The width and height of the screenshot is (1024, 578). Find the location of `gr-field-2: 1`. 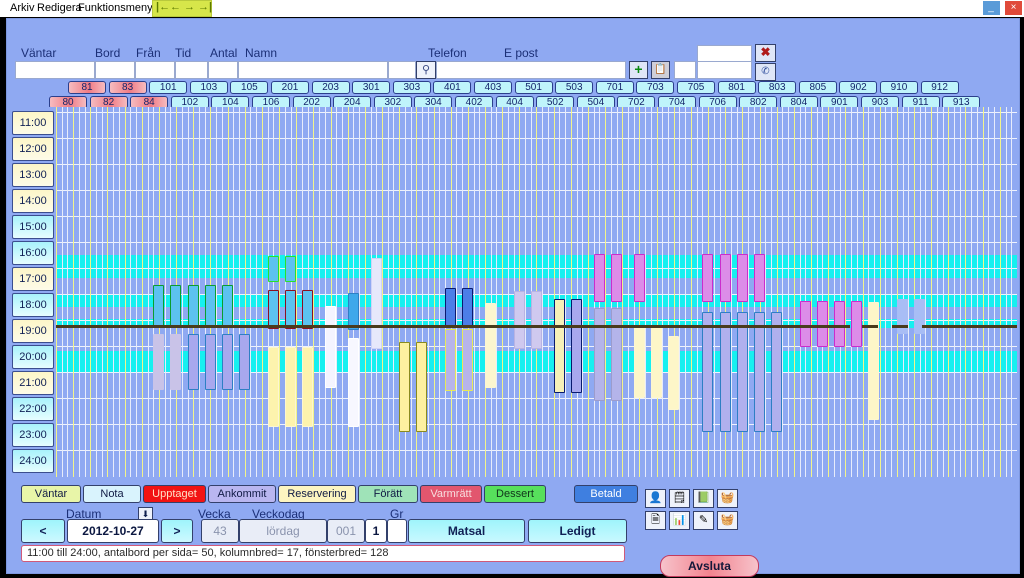

gr-field-2: 1 is located at coordinates (376, 531).